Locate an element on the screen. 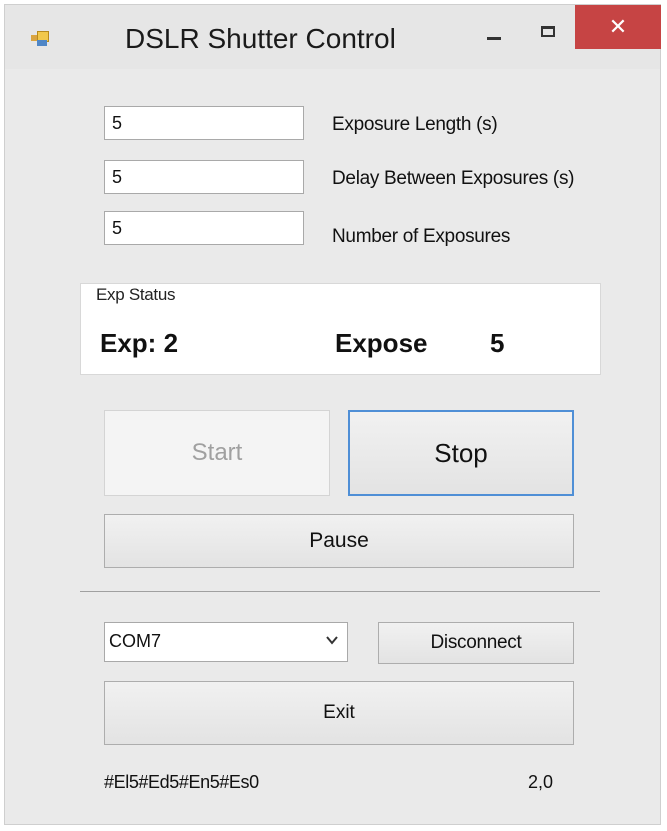 This screenshot has height=831, width=667. chevron-down-icon is located at coordinates (332, 640).